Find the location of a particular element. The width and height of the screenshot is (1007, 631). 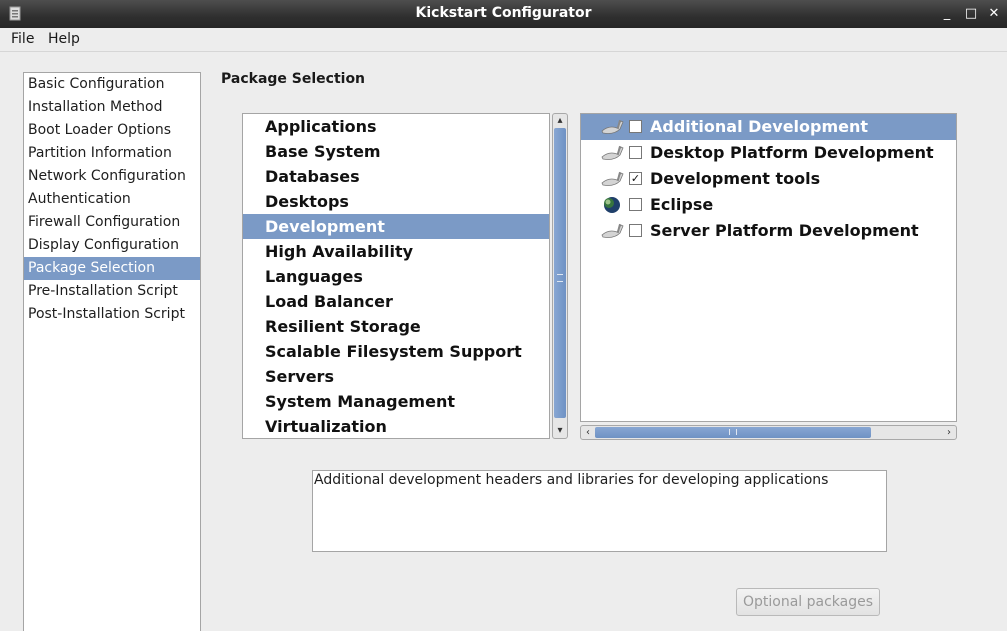

group-item-virtualization: Virtualization is located at coordinates (396, 426).